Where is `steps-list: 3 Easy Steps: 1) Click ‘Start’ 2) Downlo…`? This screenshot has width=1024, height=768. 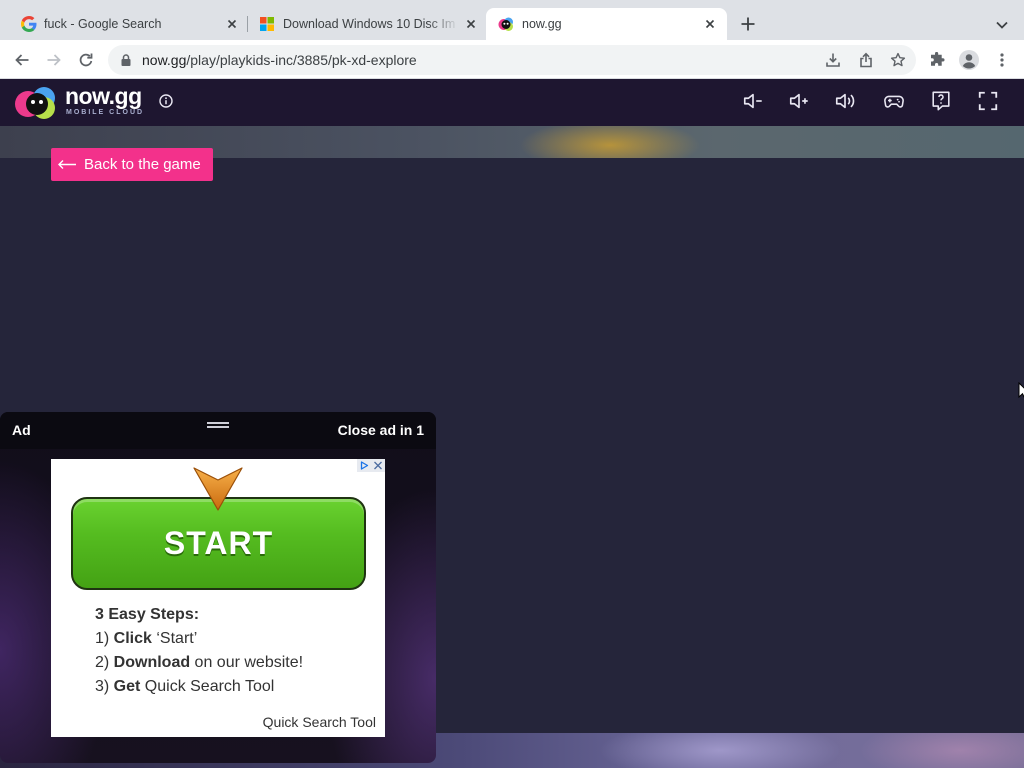
steps-list: 3 Easy Steps: 1) Click ‘Start’ 2) Downlo… is located at coordinates (199, 651).